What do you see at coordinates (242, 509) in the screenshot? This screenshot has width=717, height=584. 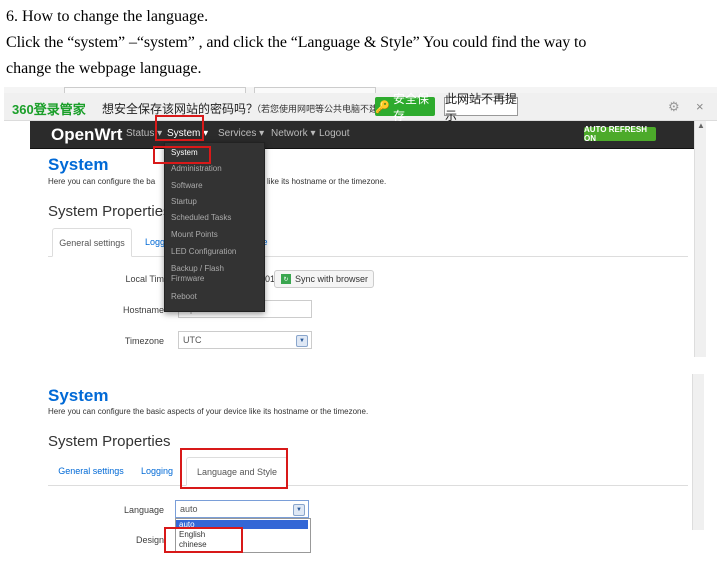 I see `language-select: auto ▼` at bounding box center [242, 509].